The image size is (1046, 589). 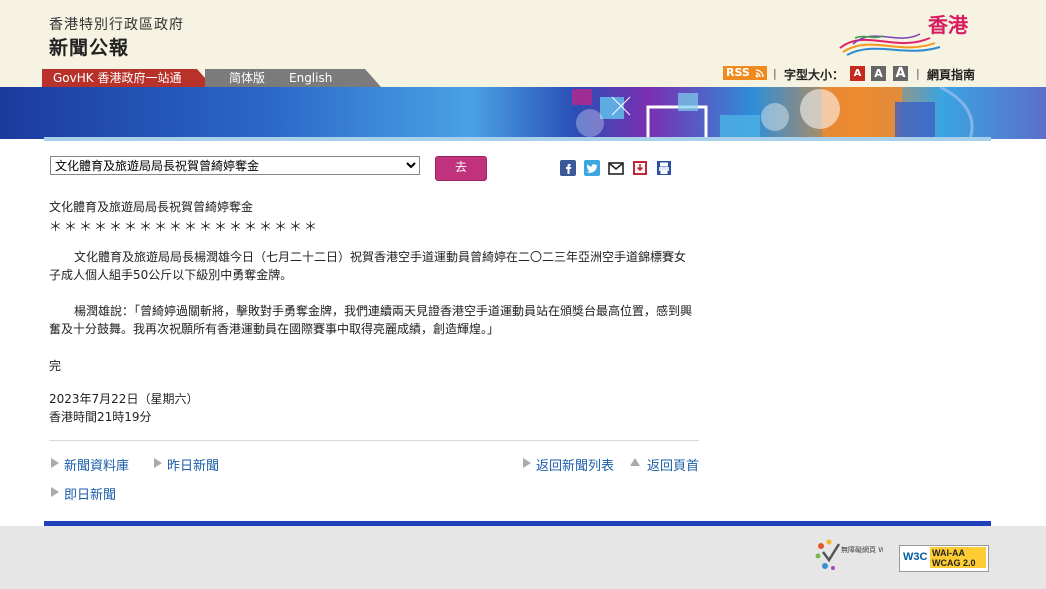 What do you see at coordinates (374, 440) in the screenshot?
I see `content-divider` at bounding box center [374, 440].